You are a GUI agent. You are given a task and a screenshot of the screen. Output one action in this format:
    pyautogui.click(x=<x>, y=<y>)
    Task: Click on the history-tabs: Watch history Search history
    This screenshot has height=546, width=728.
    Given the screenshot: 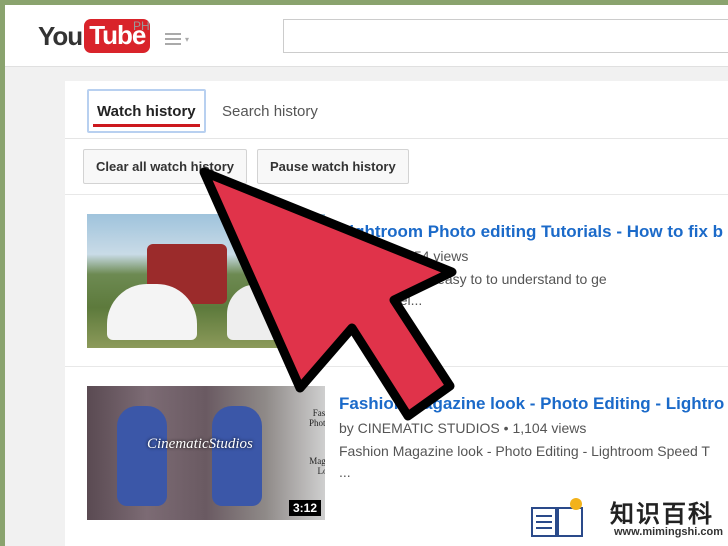 What is the action you would take?
    pyautogui.click(x=396, y=110)
    